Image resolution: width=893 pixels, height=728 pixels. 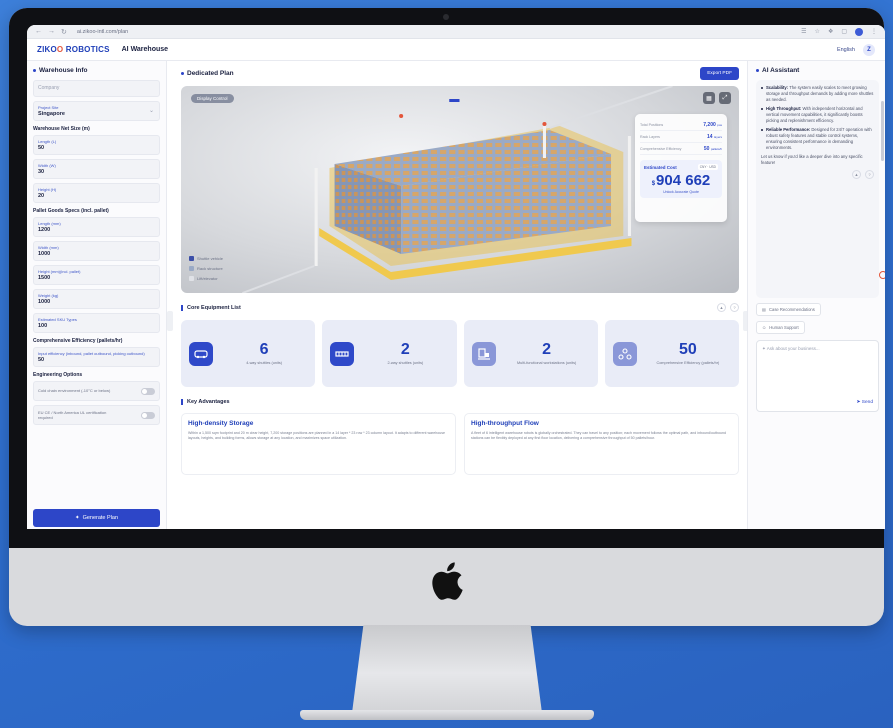 What do you see at coordinates (869, 49) in the screenshot?
I see `user-avatar: Z` at bounding box center [869, 49].